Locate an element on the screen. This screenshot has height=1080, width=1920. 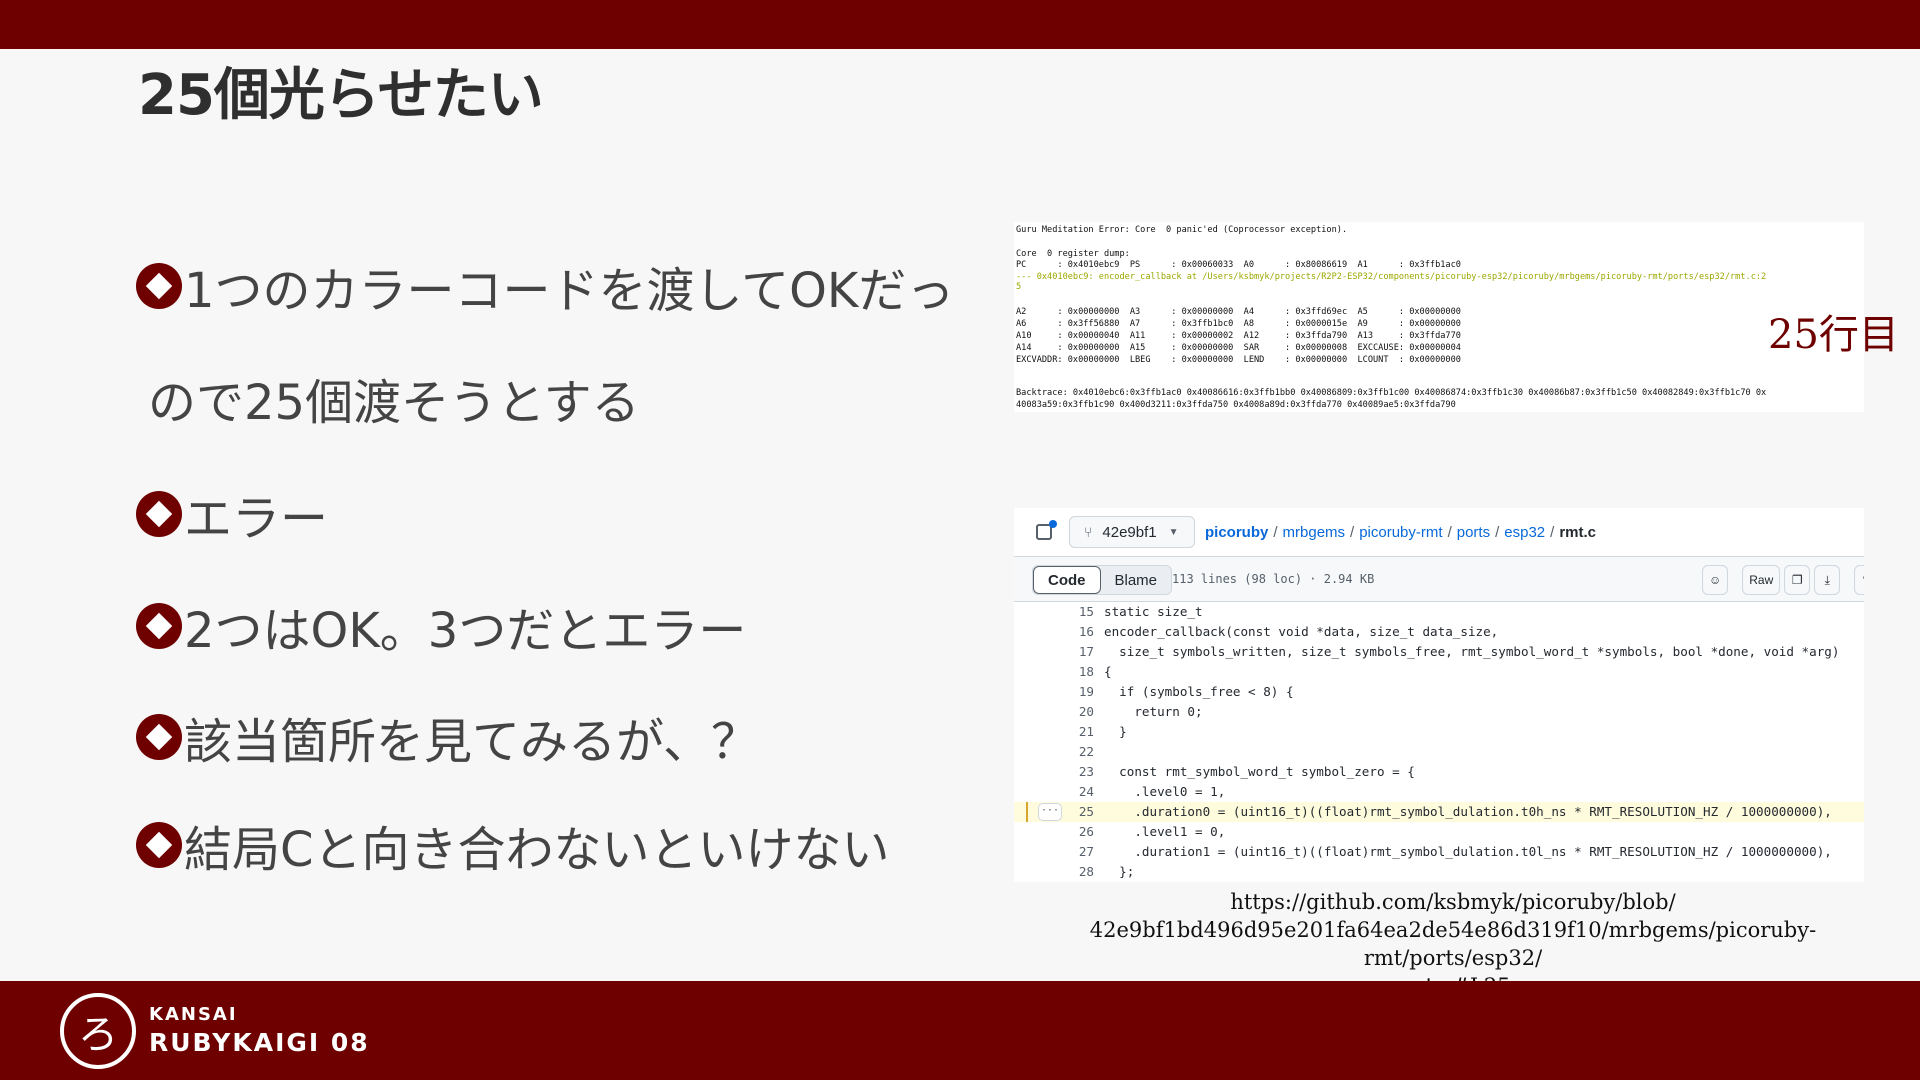
bullet-item: エラー is located at coordinates (232, 514).